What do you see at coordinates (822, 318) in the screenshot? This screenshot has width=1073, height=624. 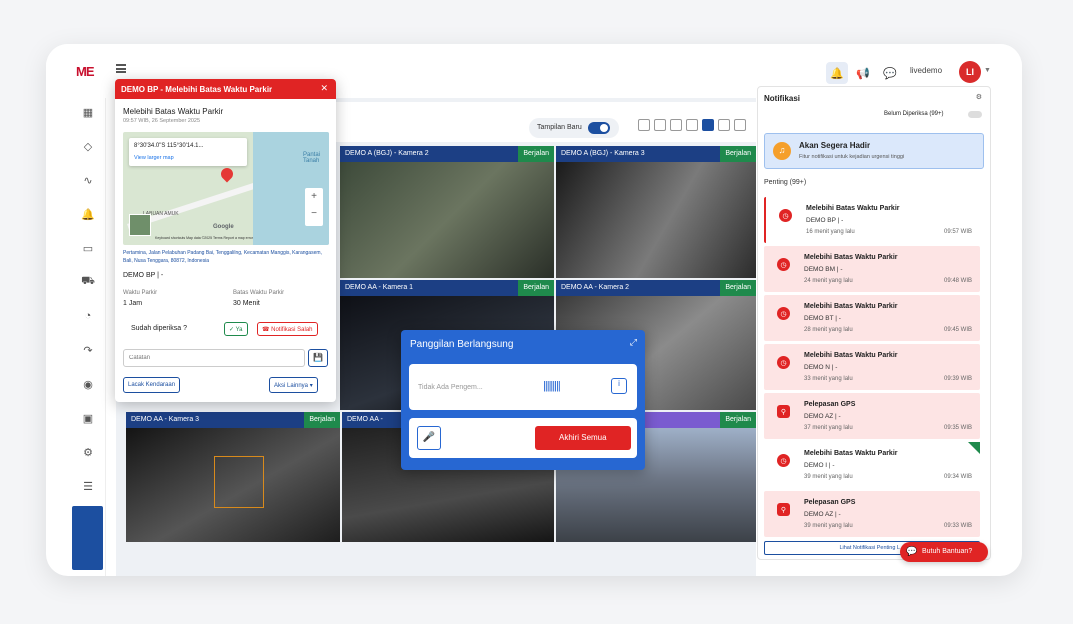 I see `notification-item-vehicle: DEMO BT | -` at bounding box center [822, 318].